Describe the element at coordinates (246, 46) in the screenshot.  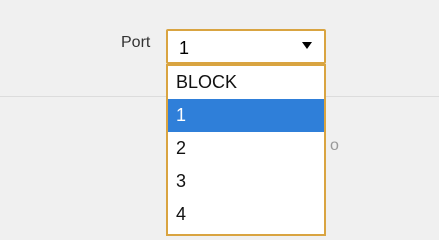
I see `port-select: 1` at that location.